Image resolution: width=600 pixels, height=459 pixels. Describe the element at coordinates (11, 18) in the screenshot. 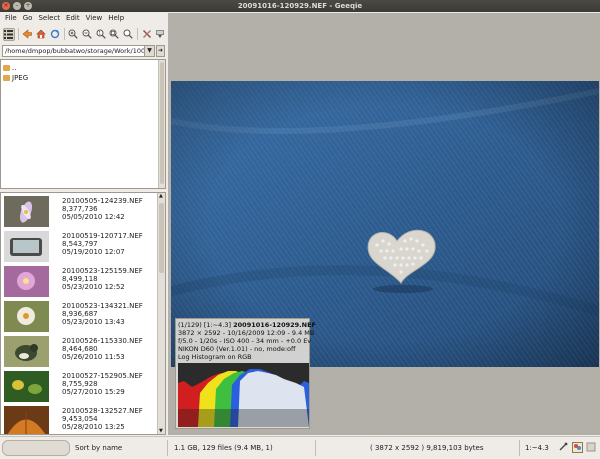

I see `menu-file: File` at that location.